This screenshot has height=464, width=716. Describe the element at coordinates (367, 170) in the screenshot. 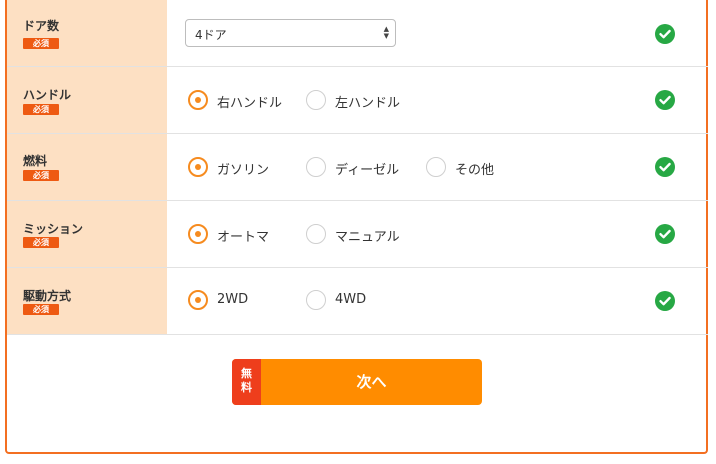

I see `radio-label: ディーゼル` at that location.